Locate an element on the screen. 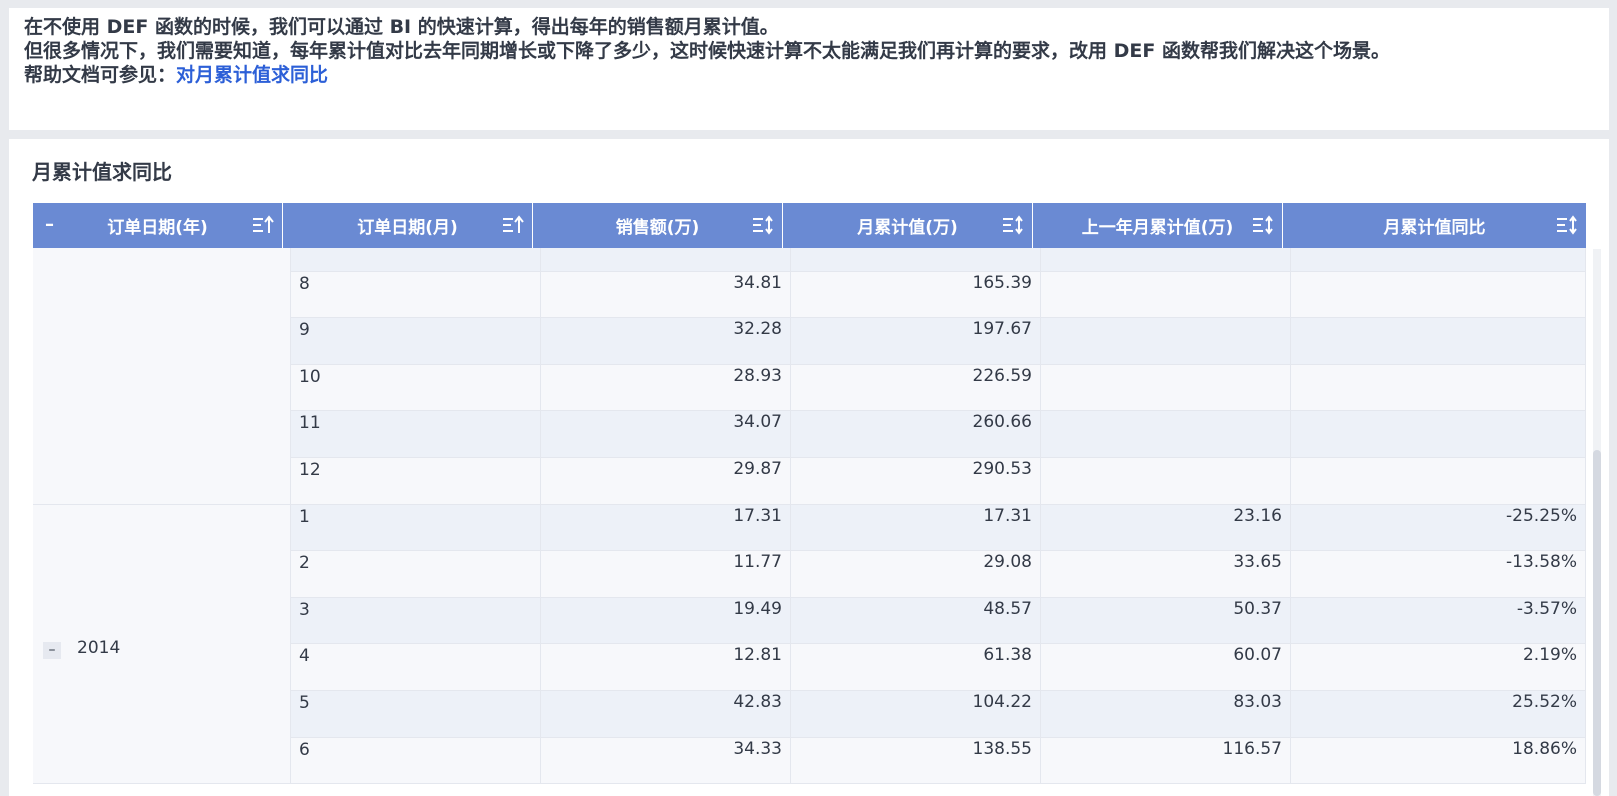 The image size is (1617, 796). table-row: 2 11.77 29.08 33.65 -13.58% is located at coordinates (938, 574).